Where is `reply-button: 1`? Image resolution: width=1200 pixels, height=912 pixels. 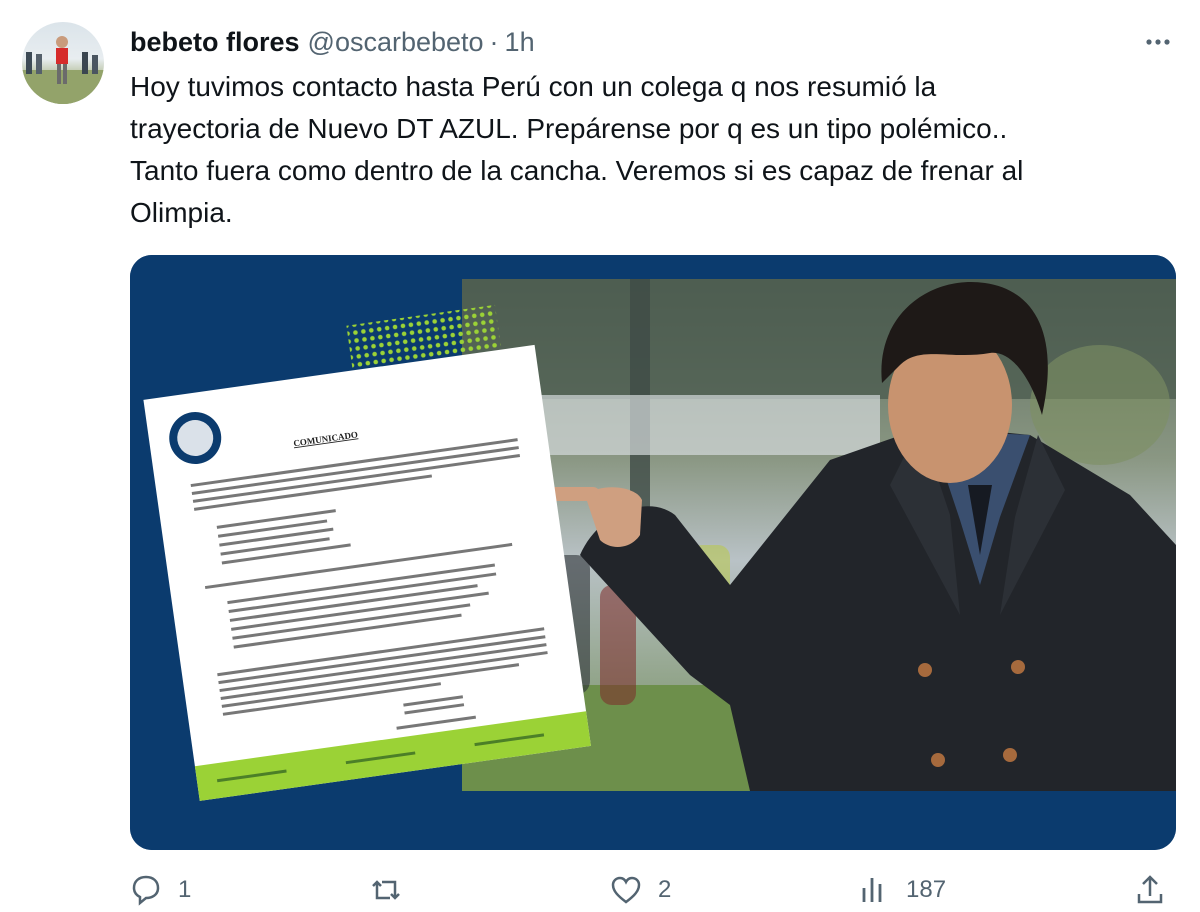
reply-button: 1 is located at coordinates (159, 890).